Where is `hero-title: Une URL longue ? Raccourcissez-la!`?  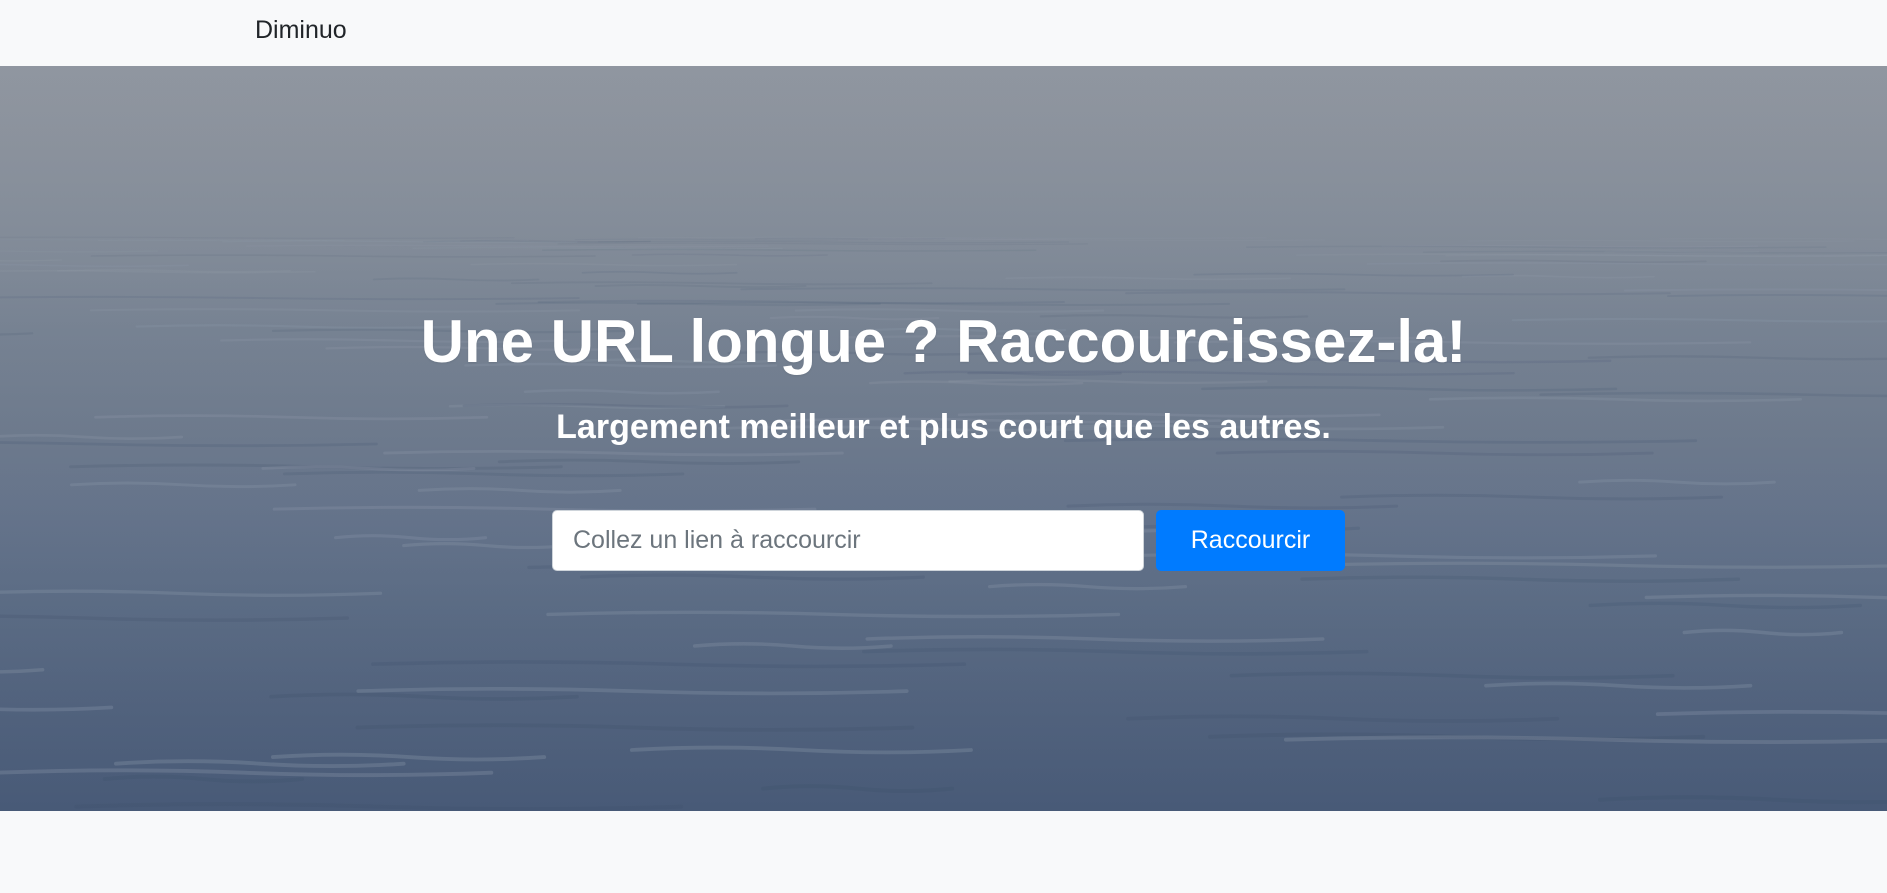 hero-title: Une URL longue ? Raccourcissez-la! is located at coordinates (943, 341).